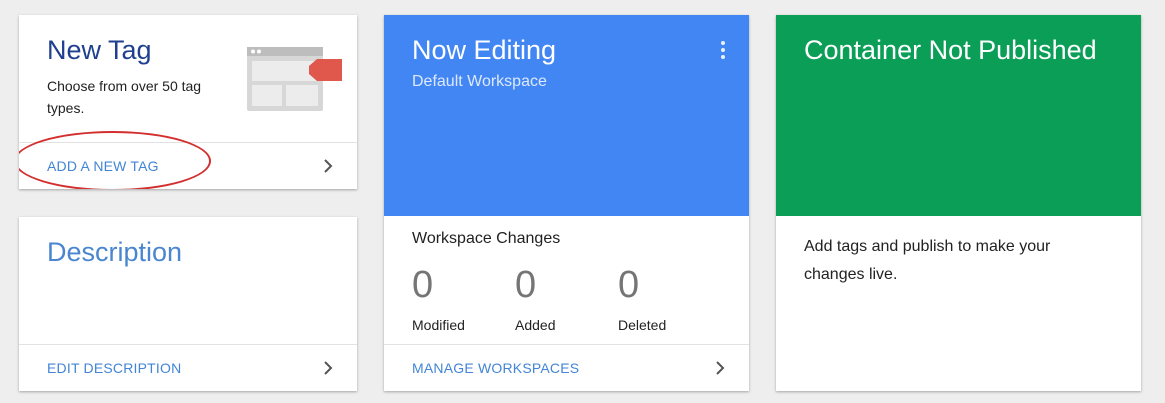 The image size is (1165, 403). Describe the element at coordinates (103, 166) in the screenshot. I see `add-new-tag-label: ADD A NEW TAG` at that location.